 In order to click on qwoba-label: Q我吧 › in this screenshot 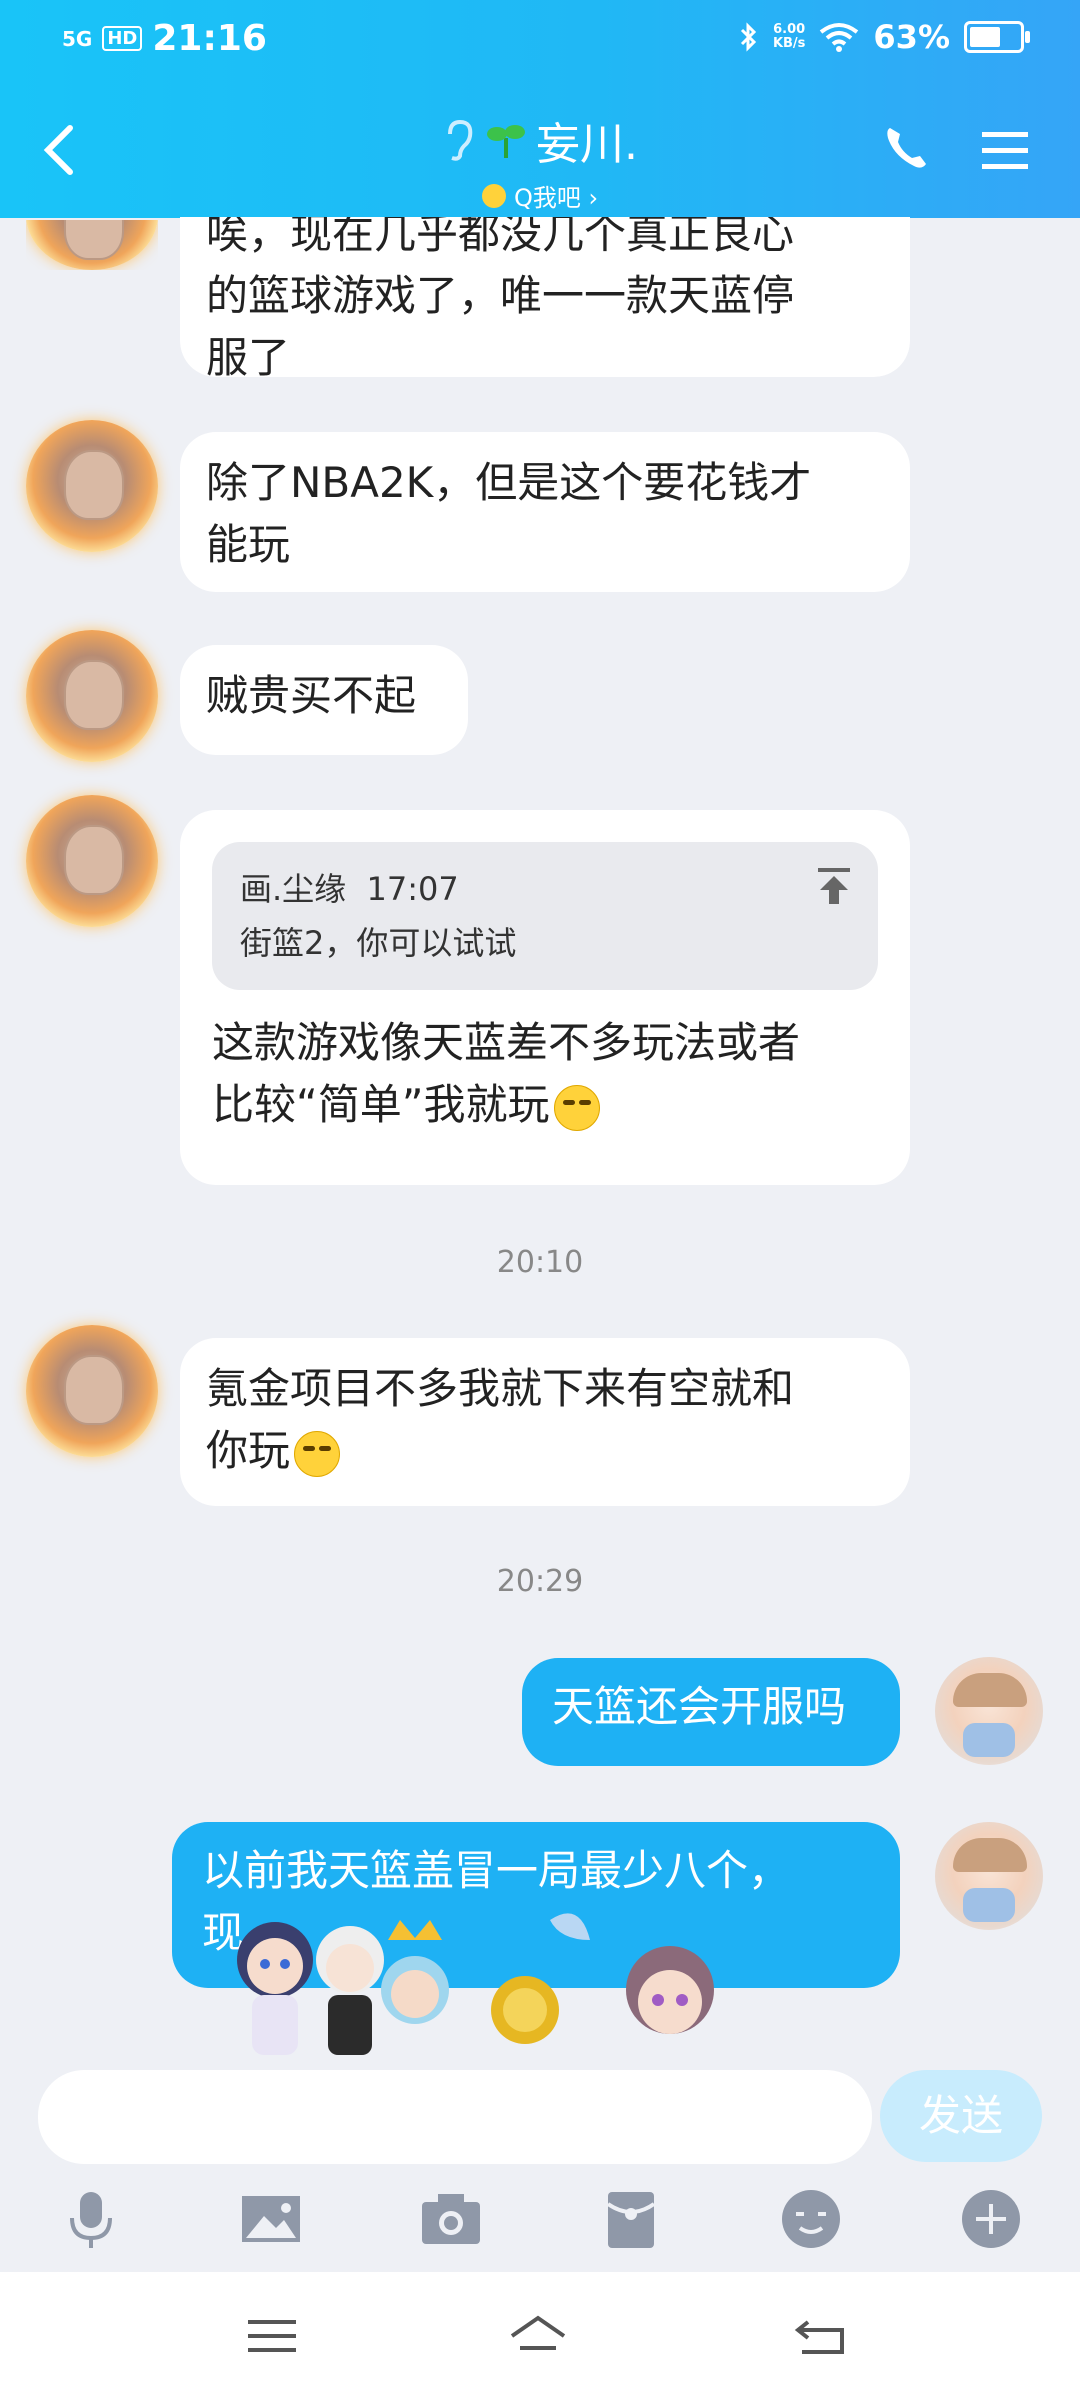, I will do `click(556, 198)`.